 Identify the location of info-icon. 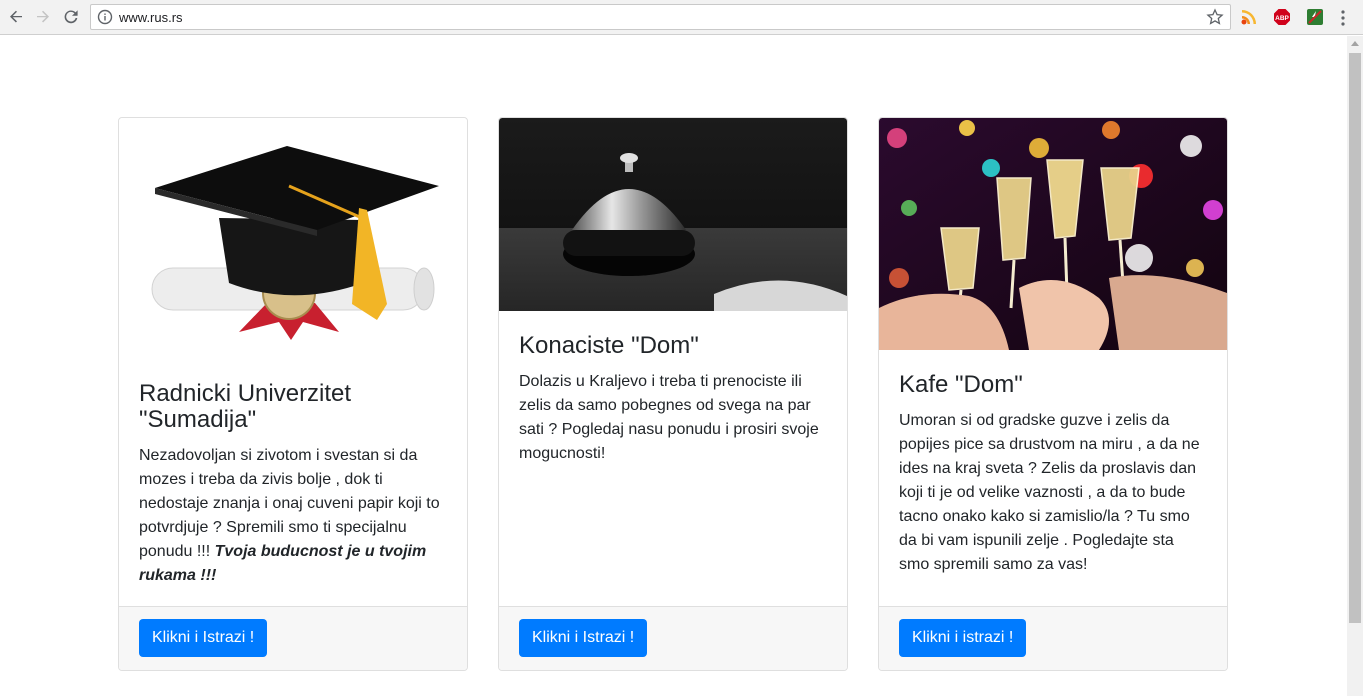
(105, 17).